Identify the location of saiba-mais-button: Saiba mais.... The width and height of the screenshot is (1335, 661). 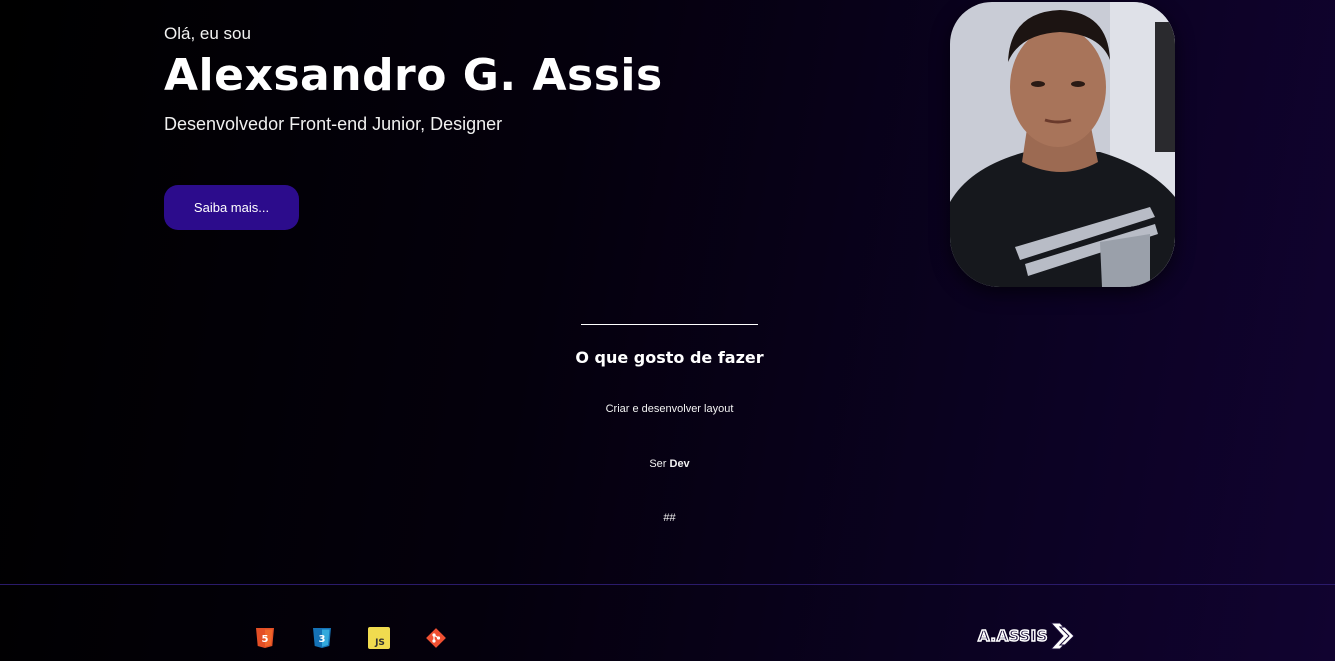
(231, 207).